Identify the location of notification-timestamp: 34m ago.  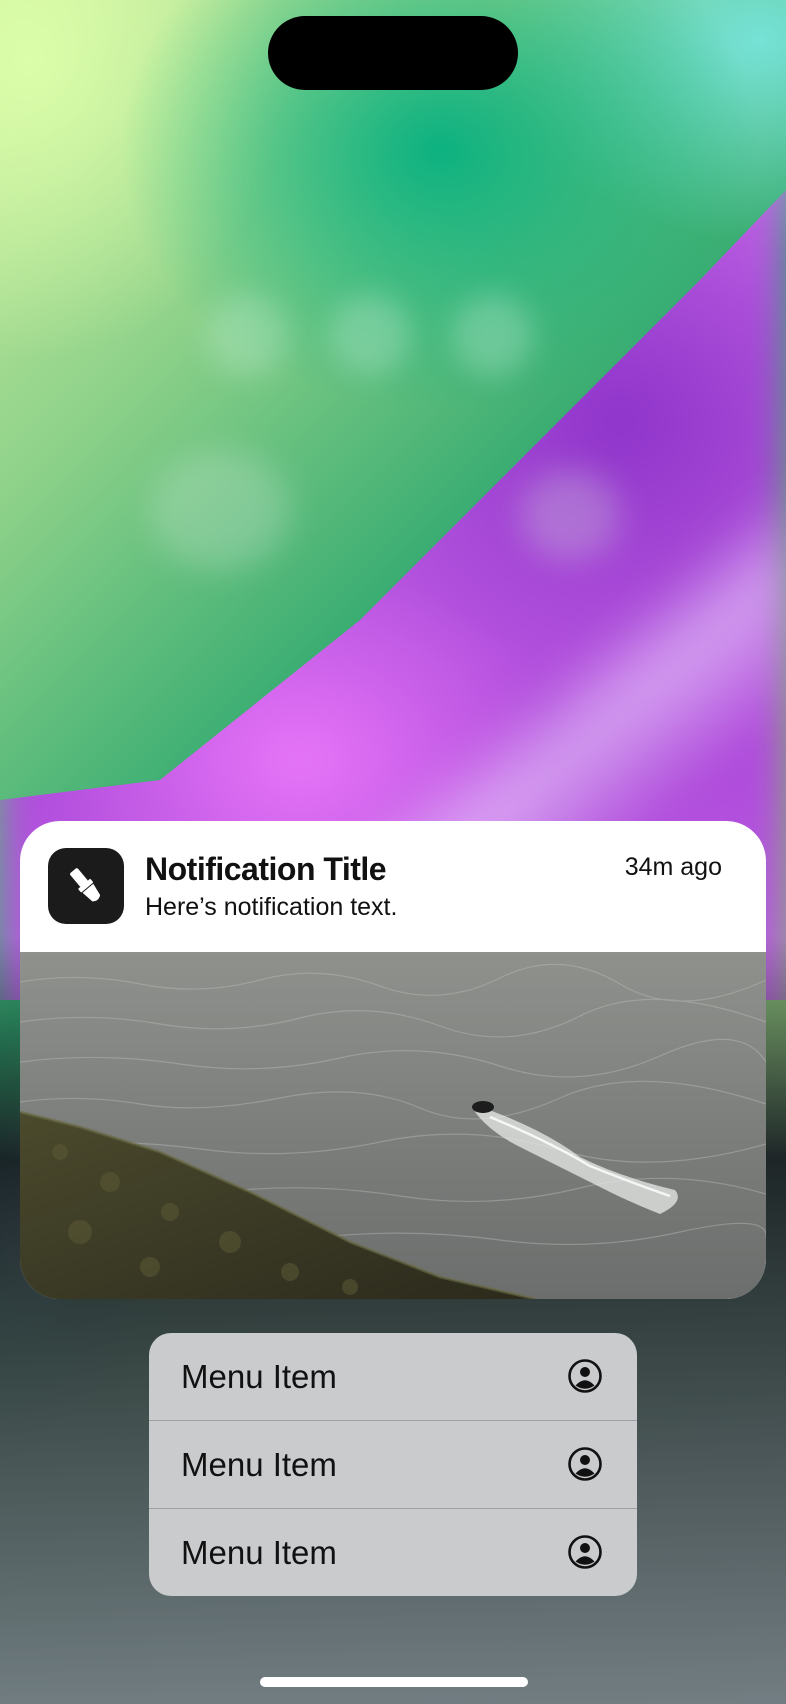
(673, 867).